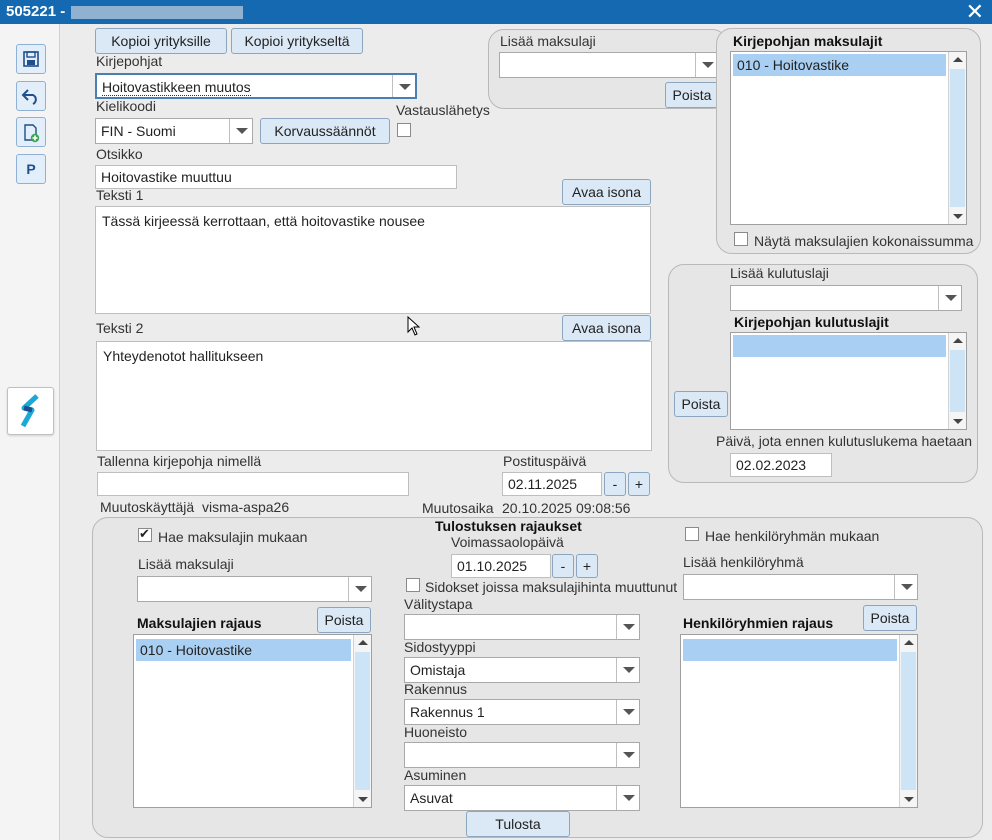  What do you see at coordinates (199, 623) in the screenshot?
I see `payment-limit-title: Maksulajien rajaus` at bounding box center [199, 623].